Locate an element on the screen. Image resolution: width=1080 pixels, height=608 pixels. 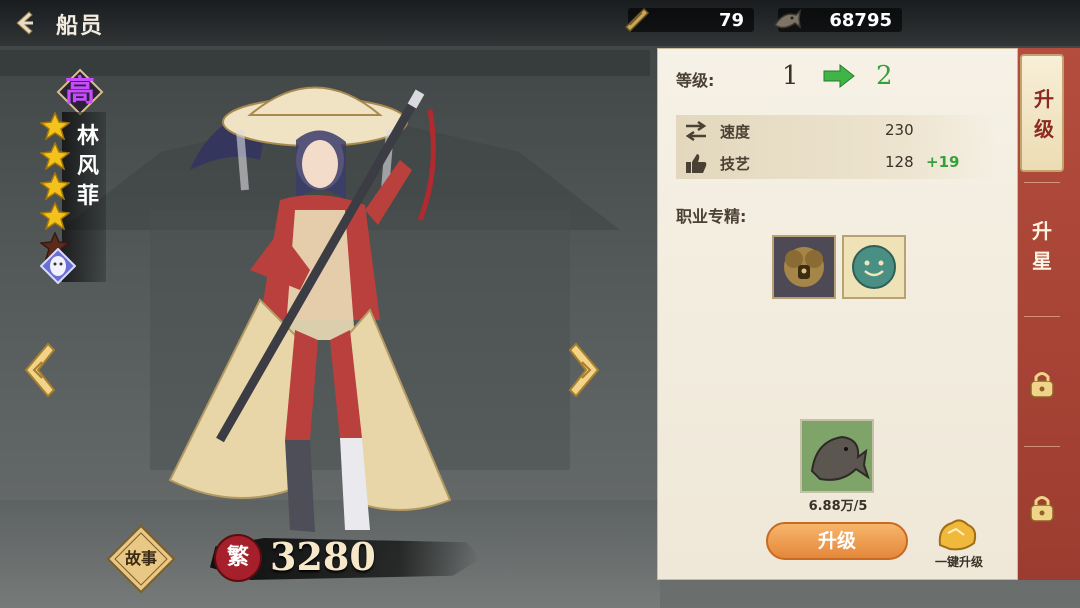
stat-name: 速度 is located at coordinates (735, 132).